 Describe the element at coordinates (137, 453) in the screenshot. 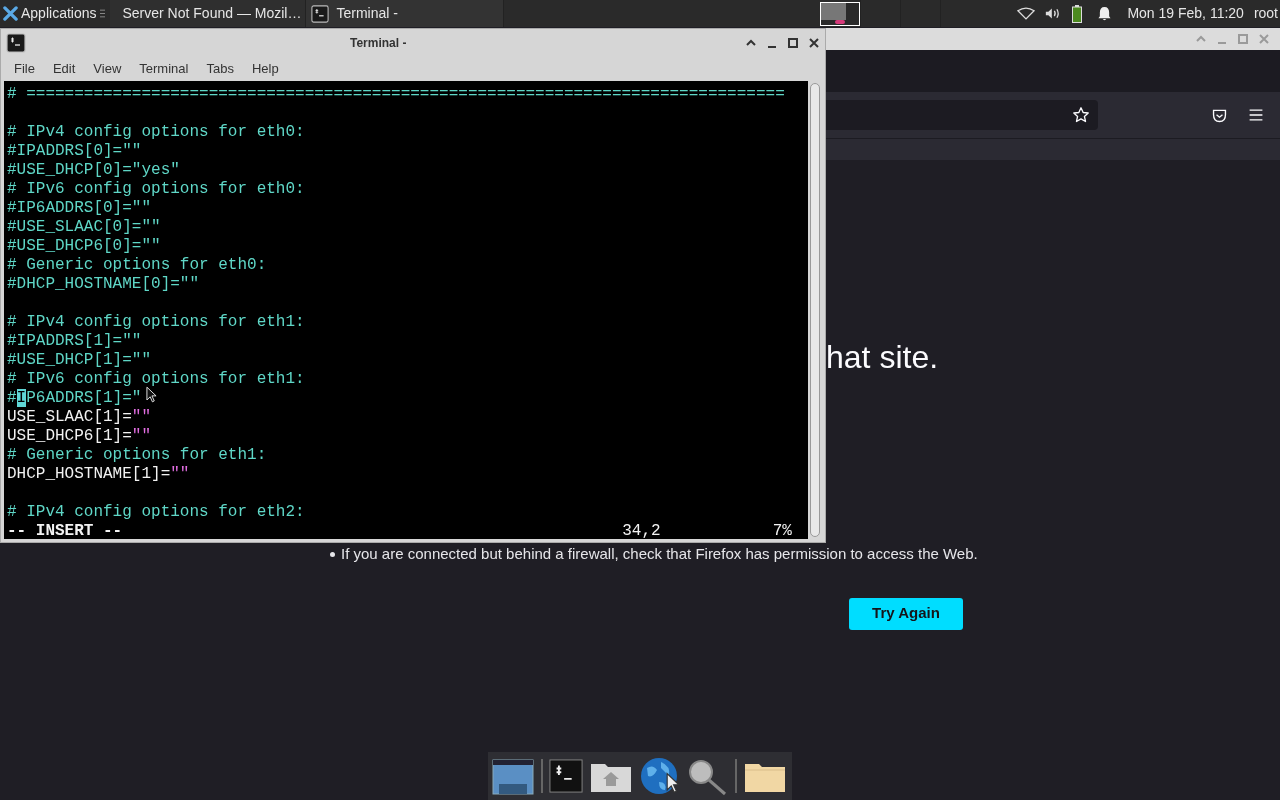

I see `code-line: # Generic options for eth1:` at that location.